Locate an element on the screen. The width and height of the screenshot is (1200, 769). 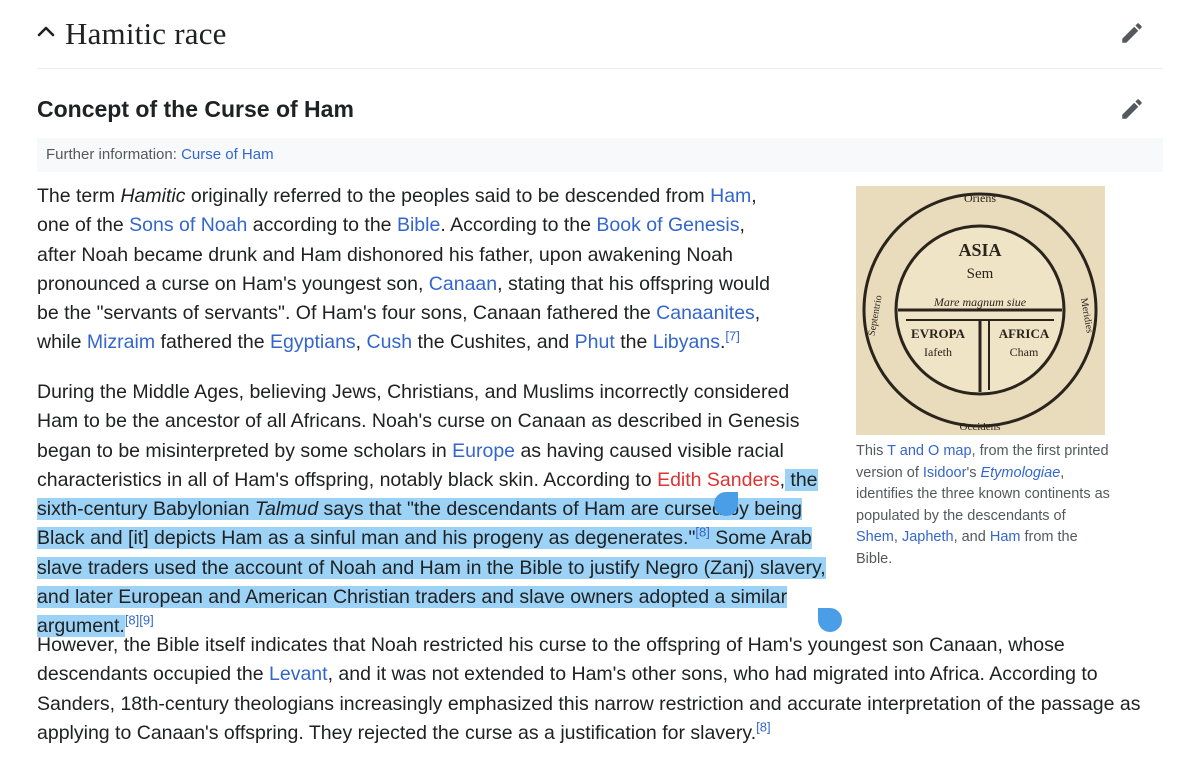
term-talmud: Talmud is located at coordinates (286, 509).